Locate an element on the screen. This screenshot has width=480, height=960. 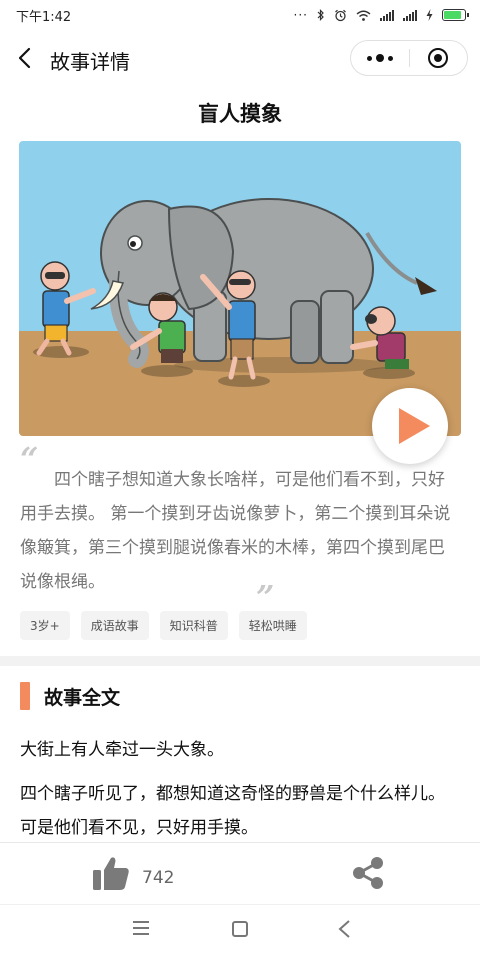
share-button is located at coordinates (368, 875).